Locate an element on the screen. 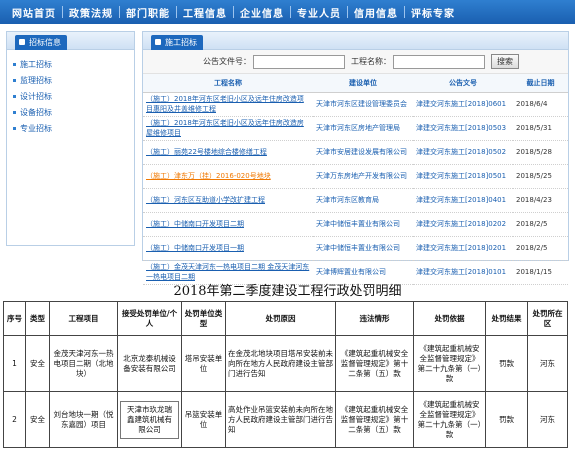 The height and width of the screenshot is (456, 575). sidebar-item-equipment: 设备招标 is located at coordinates (73, 112).